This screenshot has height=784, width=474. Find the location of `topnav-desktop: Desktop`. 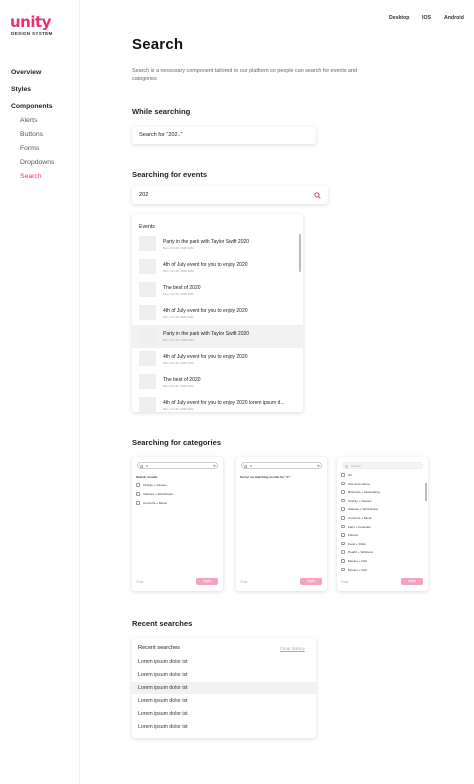

topnav-desktop: Desktop is located at coordinates (399, 18).